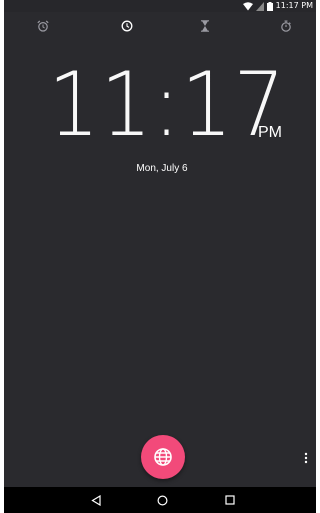  I want to click on nav-recents-button, so click(230, 500).